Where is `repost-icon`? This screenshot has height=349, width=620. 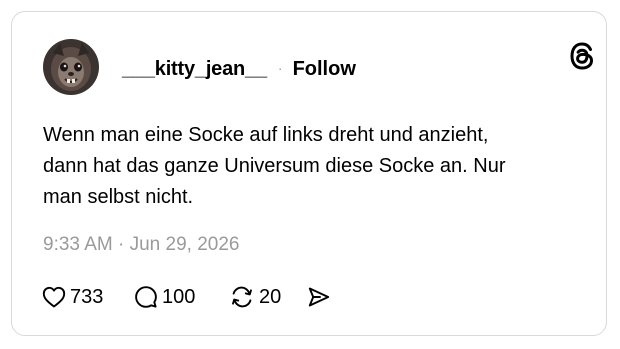
repost-icon is located at coordinates (242, 297).